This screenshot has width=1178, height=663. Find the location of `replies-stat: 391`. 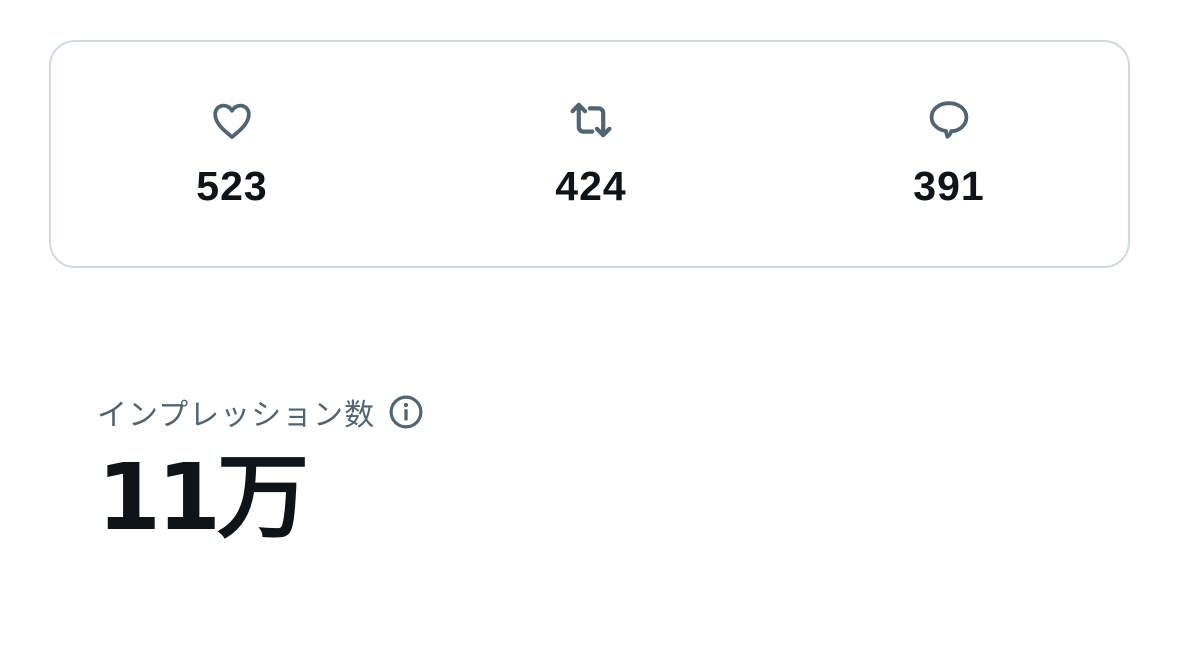

replies-stat: 391 is located at coordinates (949, 152).